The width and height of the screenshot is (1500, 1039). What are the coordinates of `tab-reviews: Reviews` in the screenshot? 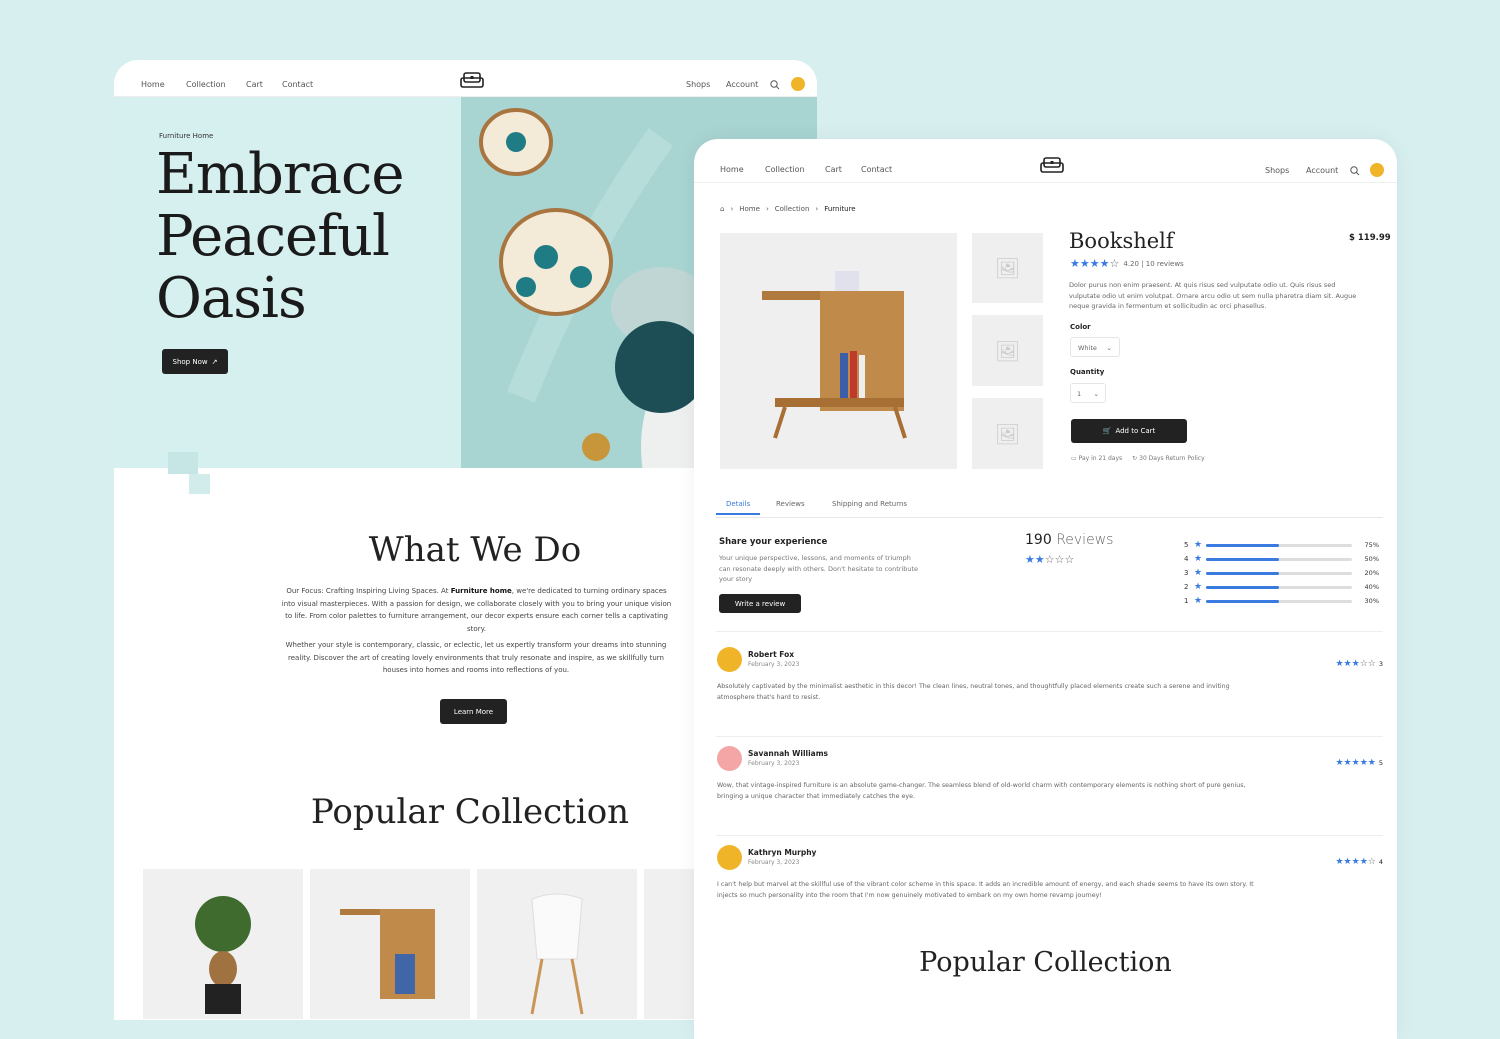 It's located at (790, 504).